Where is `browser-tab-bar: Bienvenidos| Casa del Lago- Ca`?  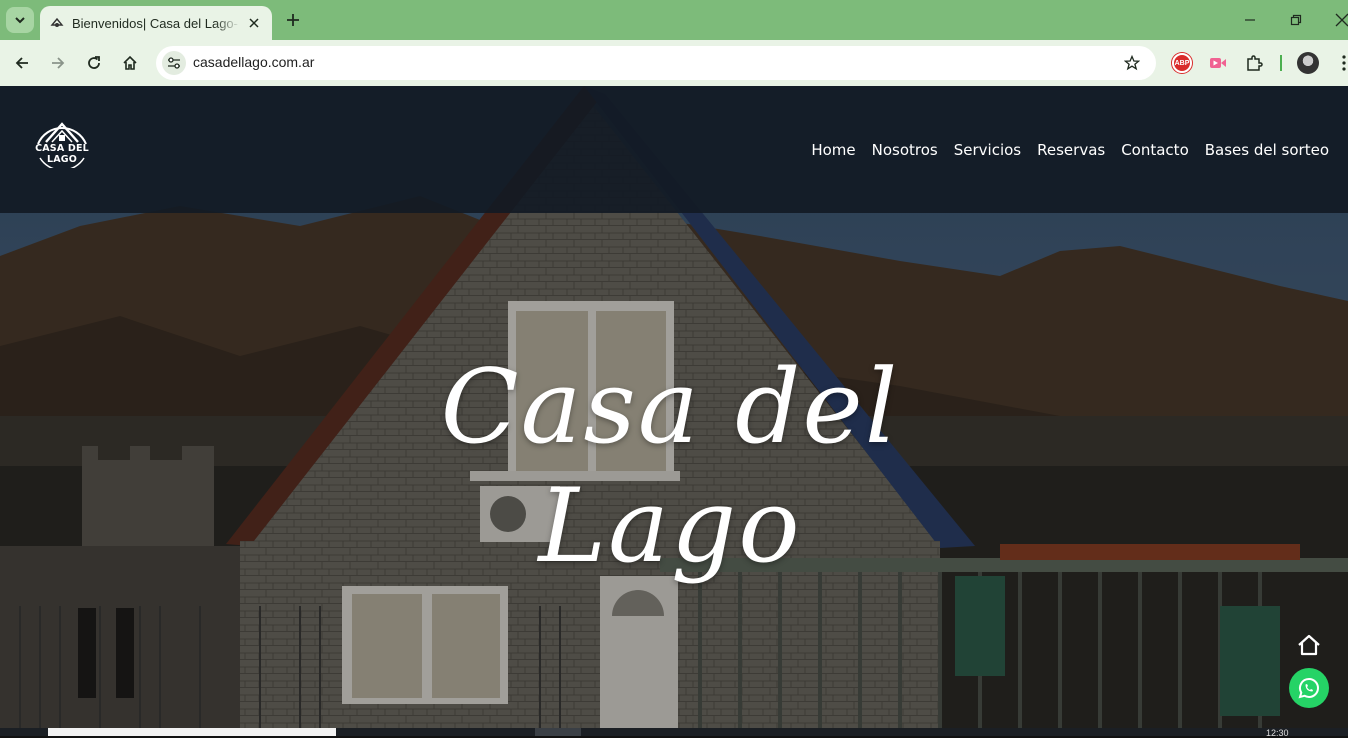
browser-tab-bar: Bienvenidos| Casa del Lago- Ca is located at coordinates (674, 20).